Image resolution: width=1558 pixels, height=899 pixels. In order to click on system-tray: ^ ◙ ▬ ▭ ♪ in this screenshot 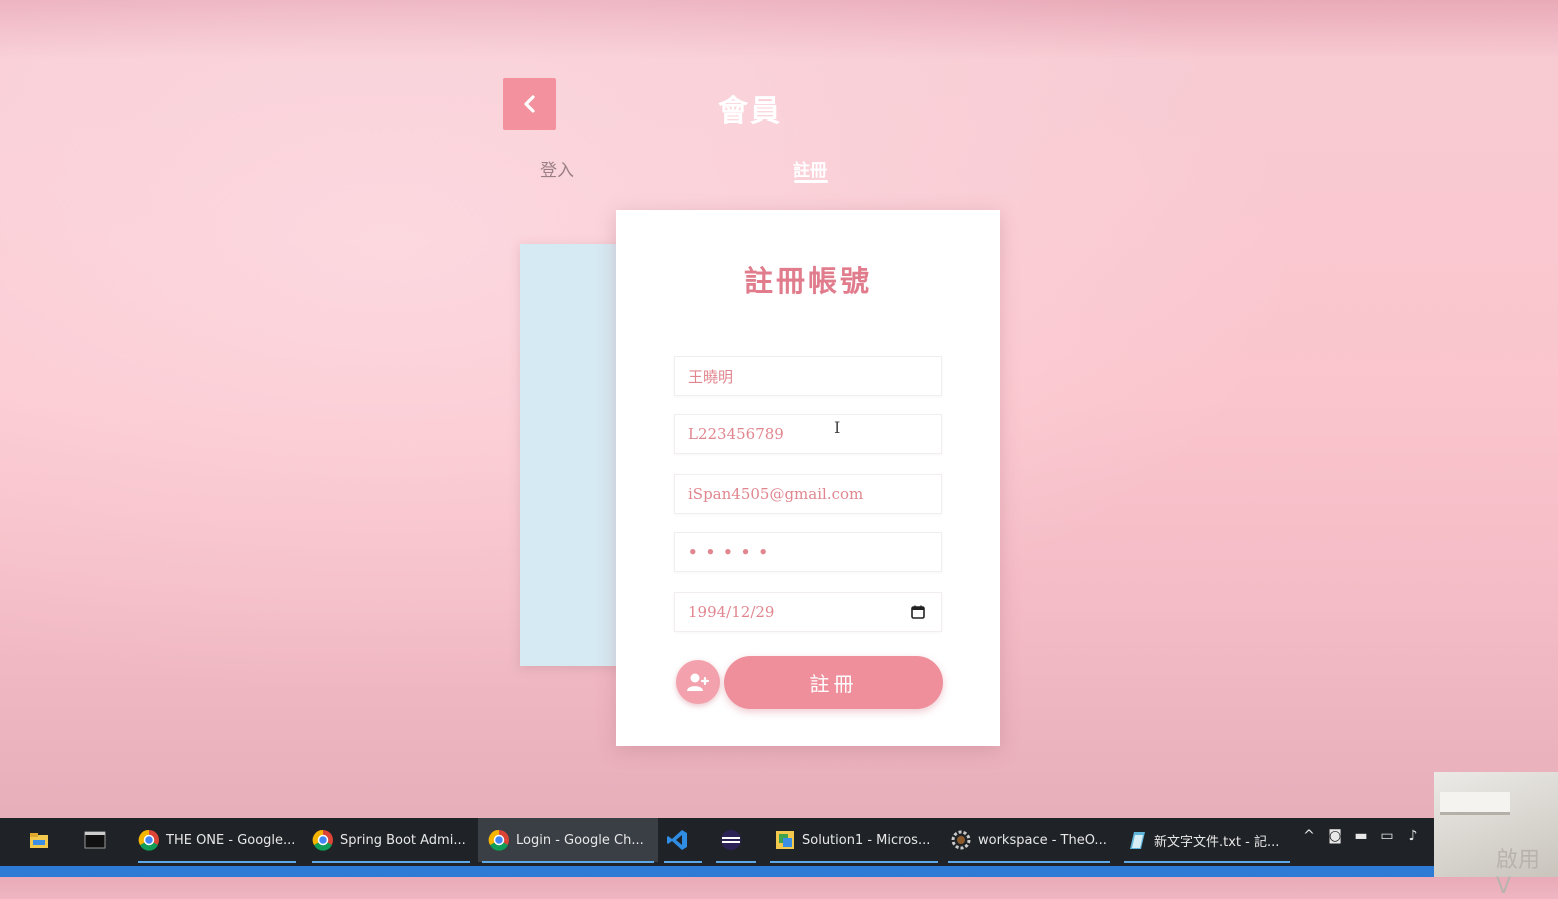, I will do `click(1361, 836)`.